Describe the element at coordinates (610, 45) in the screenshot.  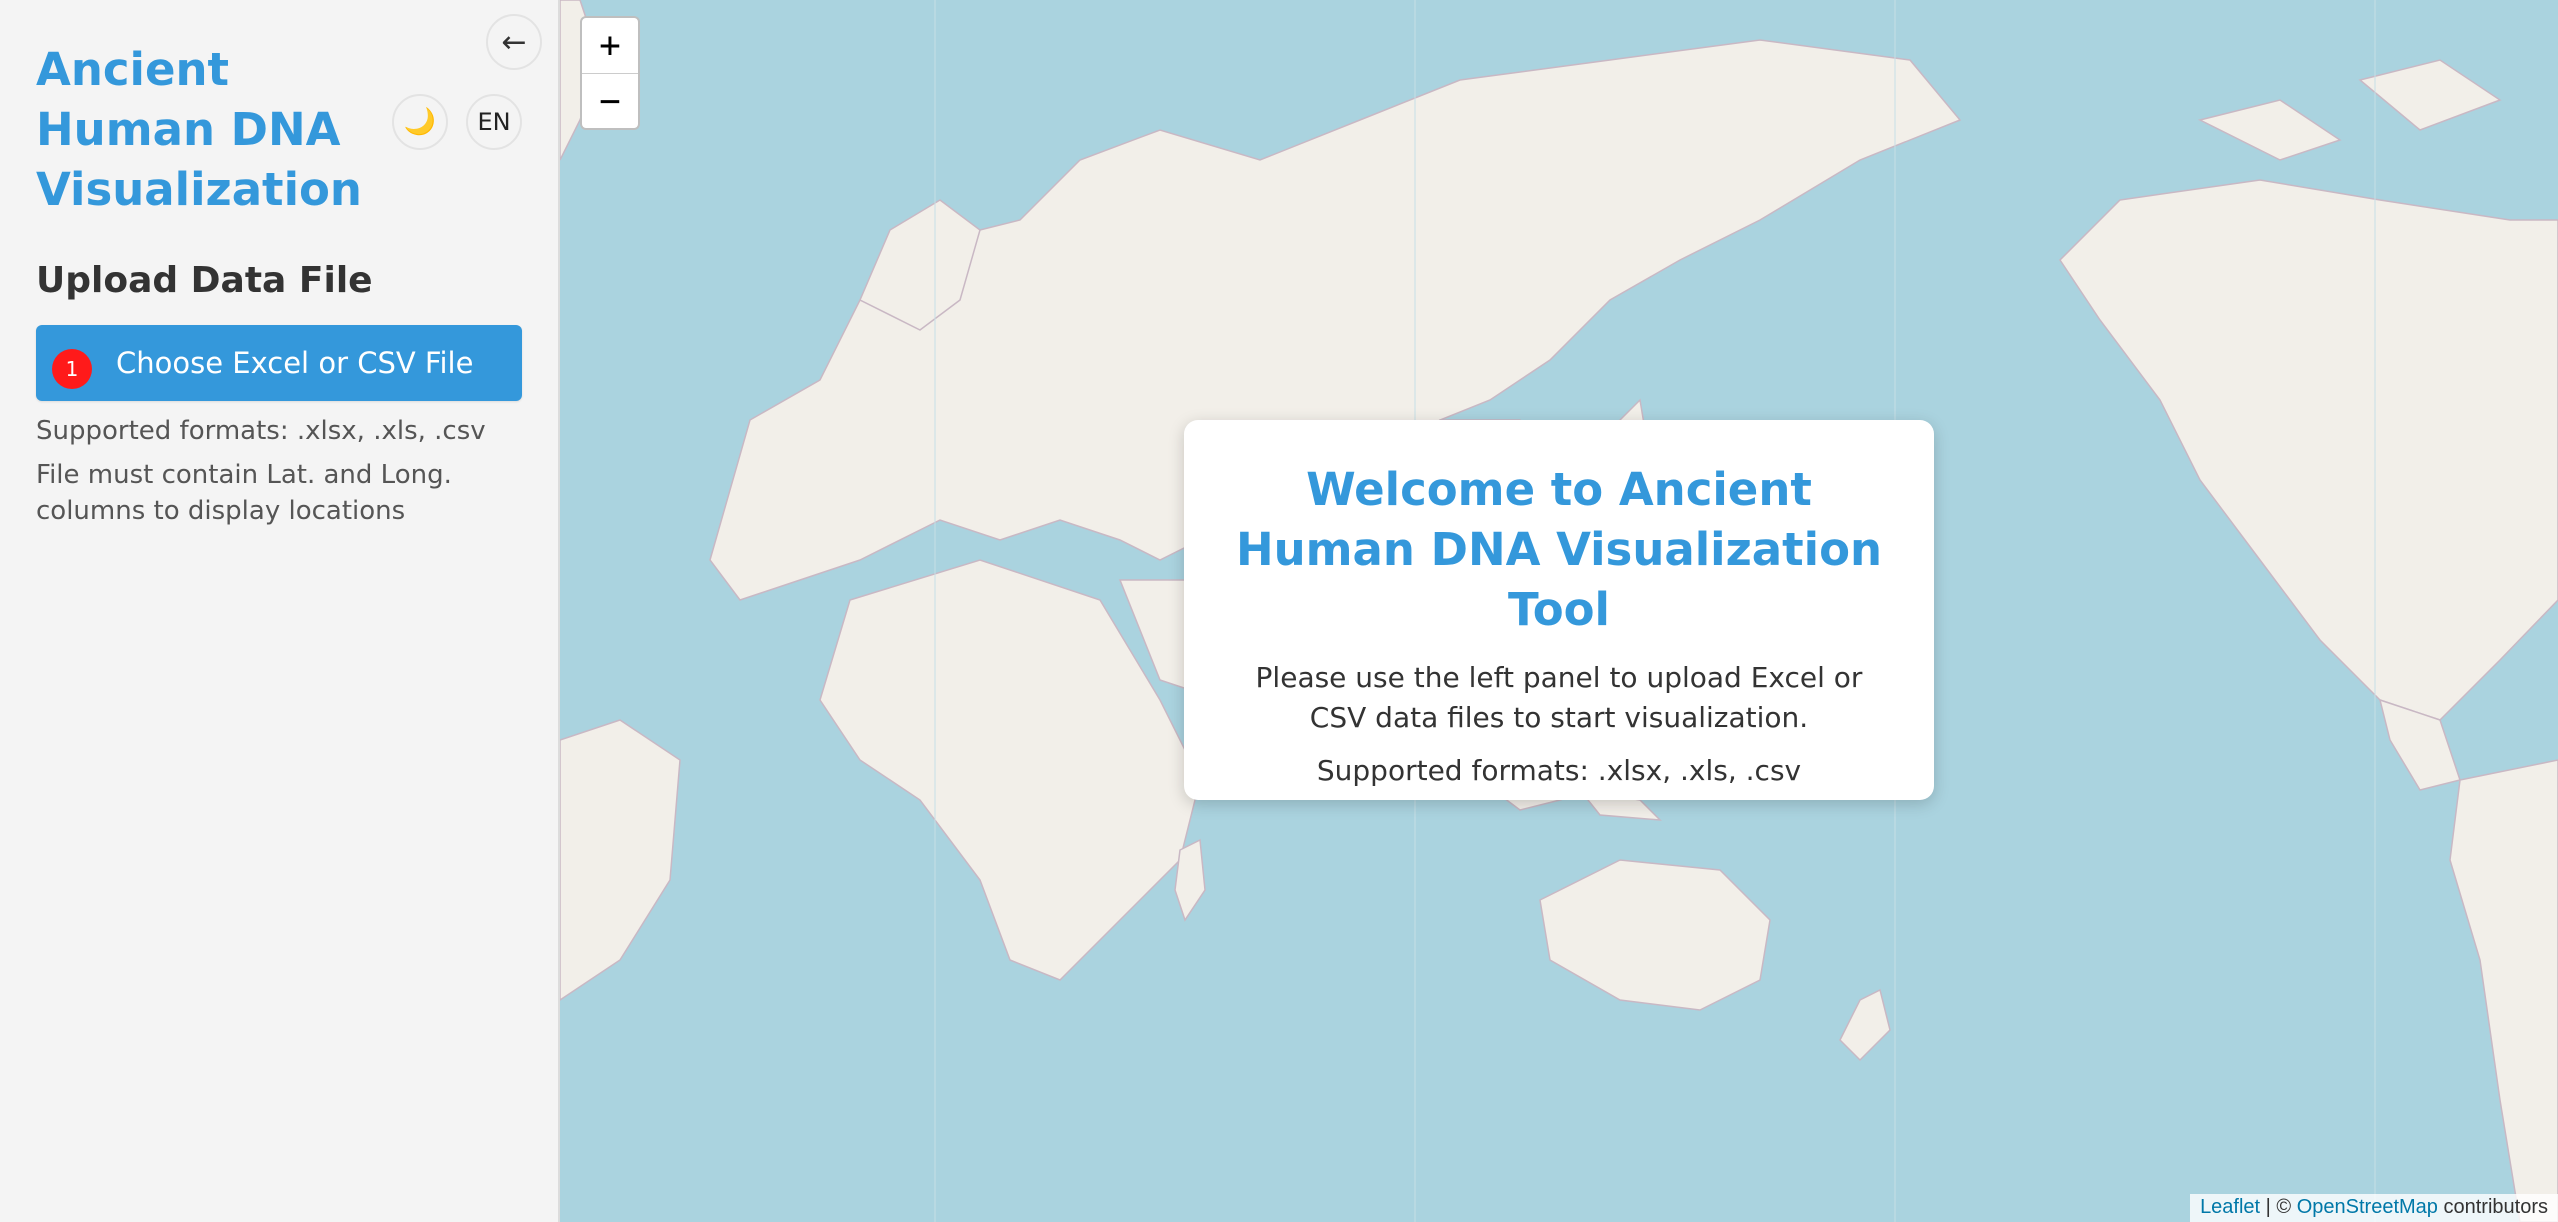
I see `zoom-in-button: +` at that location.